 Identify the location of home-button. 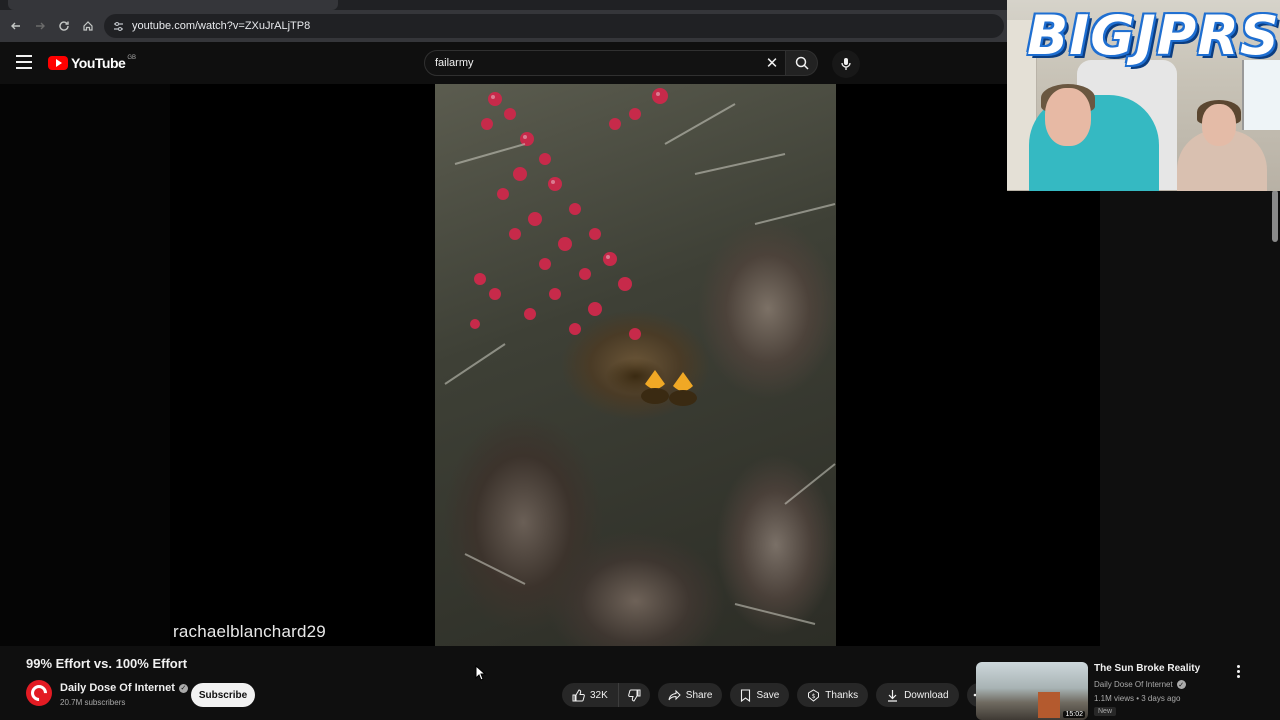
(88, 26).